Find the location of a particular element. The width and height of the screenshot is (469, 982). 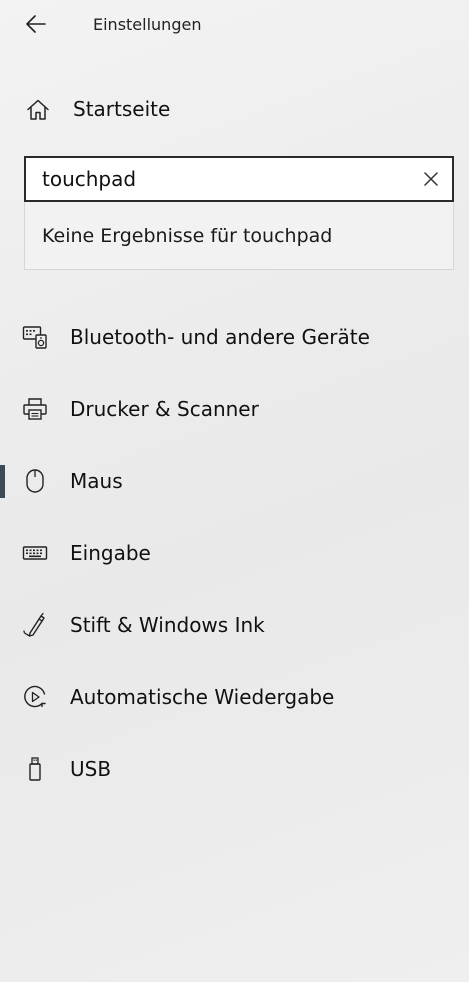

home-icon is located at coordinates (38, 110).